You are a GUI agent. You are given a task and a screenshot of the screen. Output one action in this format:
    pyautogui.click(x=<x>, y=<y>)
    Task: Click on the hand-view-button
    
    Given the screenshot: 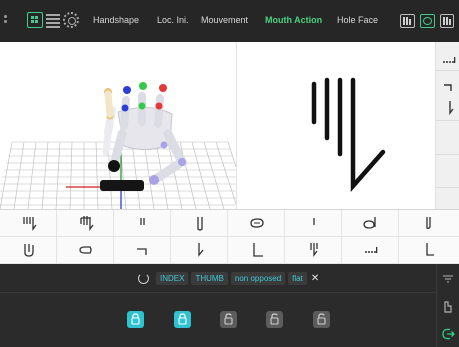 What is the action you would take?
    pyautogui.click(x=407, y=21)
    